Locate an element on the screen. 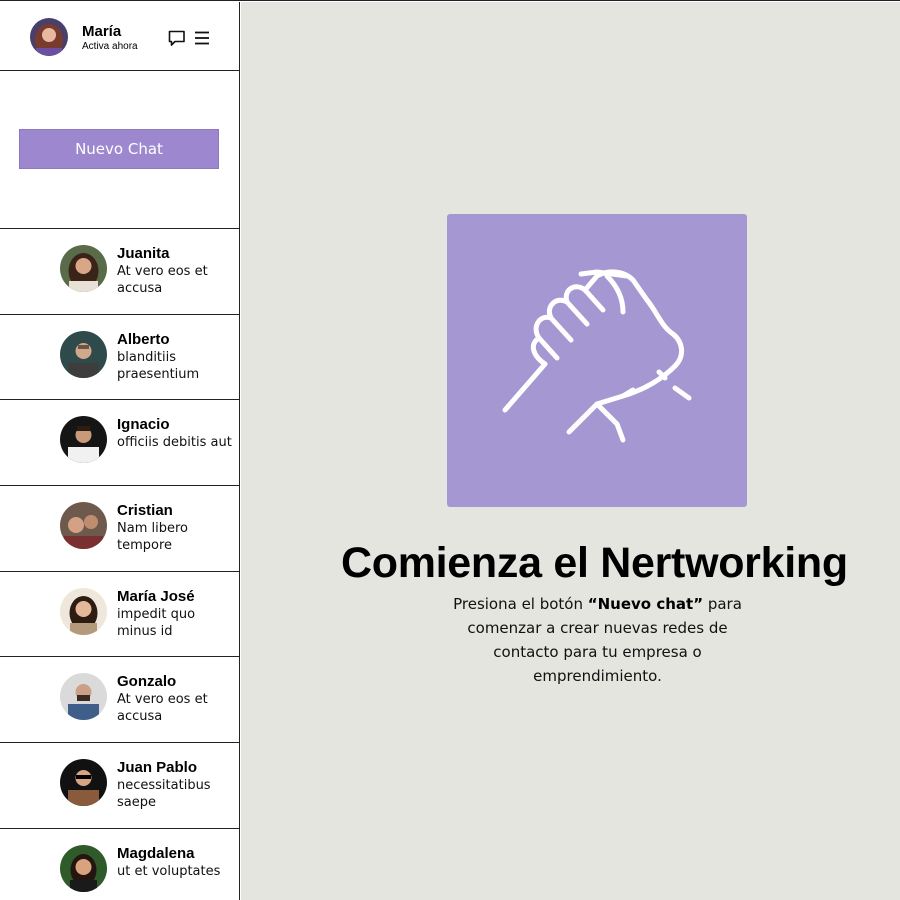 This screenshot has width=900, height=900. contact-item-maria-jose: María José impedit quo minus id is located at coordinates (119, 615).